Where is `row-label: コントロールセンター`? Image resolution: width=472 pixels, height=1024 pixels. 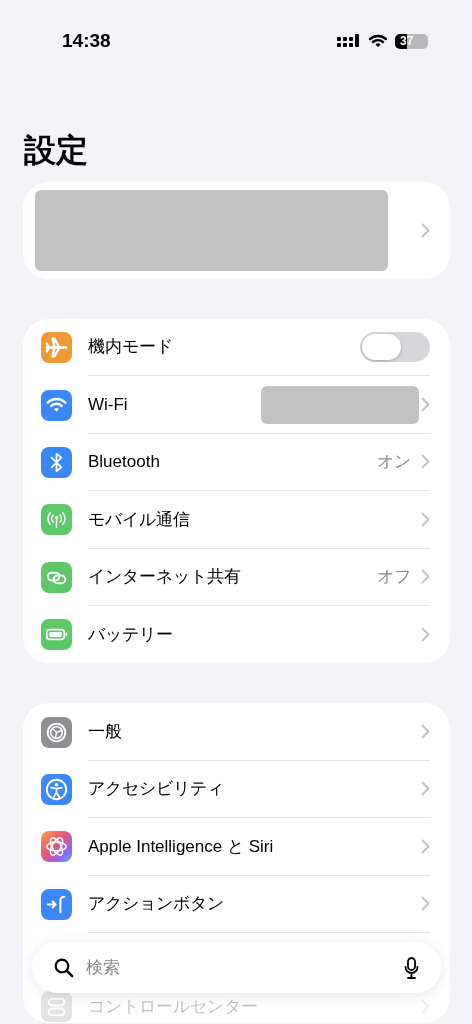 row-label: コントロールセンター is located at coordinates (173, 1007).